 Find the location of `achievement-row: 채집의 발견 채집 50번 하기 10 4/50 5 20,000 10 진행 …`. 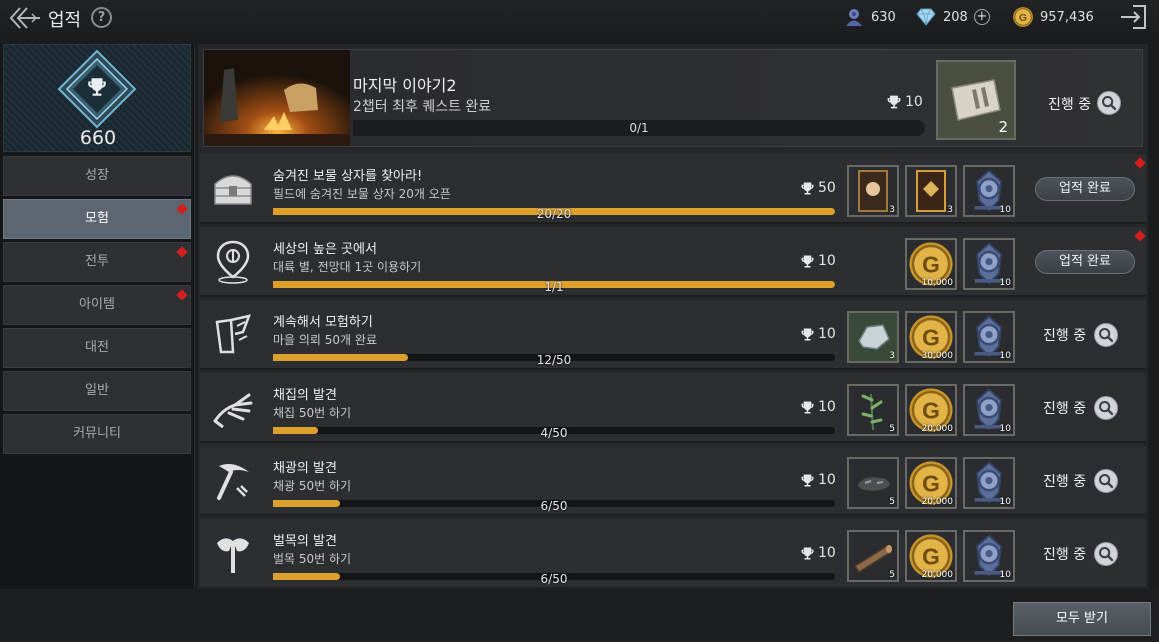

achievement-row: 채집의 발견 채집 50번 하기 10 4/50 5 20,000 10 진행 … is located at coordinates (673, 408).